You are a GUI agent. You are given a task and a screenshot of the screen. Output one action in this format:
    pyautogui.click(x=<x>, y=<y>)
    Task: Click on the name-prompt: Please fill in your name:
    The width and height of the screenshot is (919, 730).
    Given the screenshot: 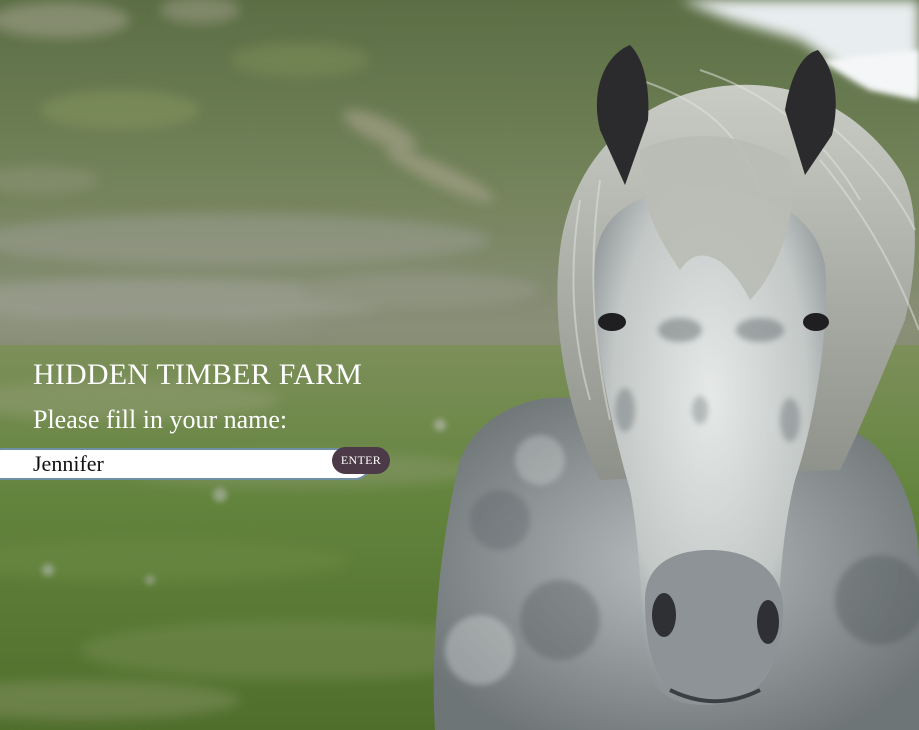 What is the action you would take?
    pyautogui.click(x=160, y=419)
    